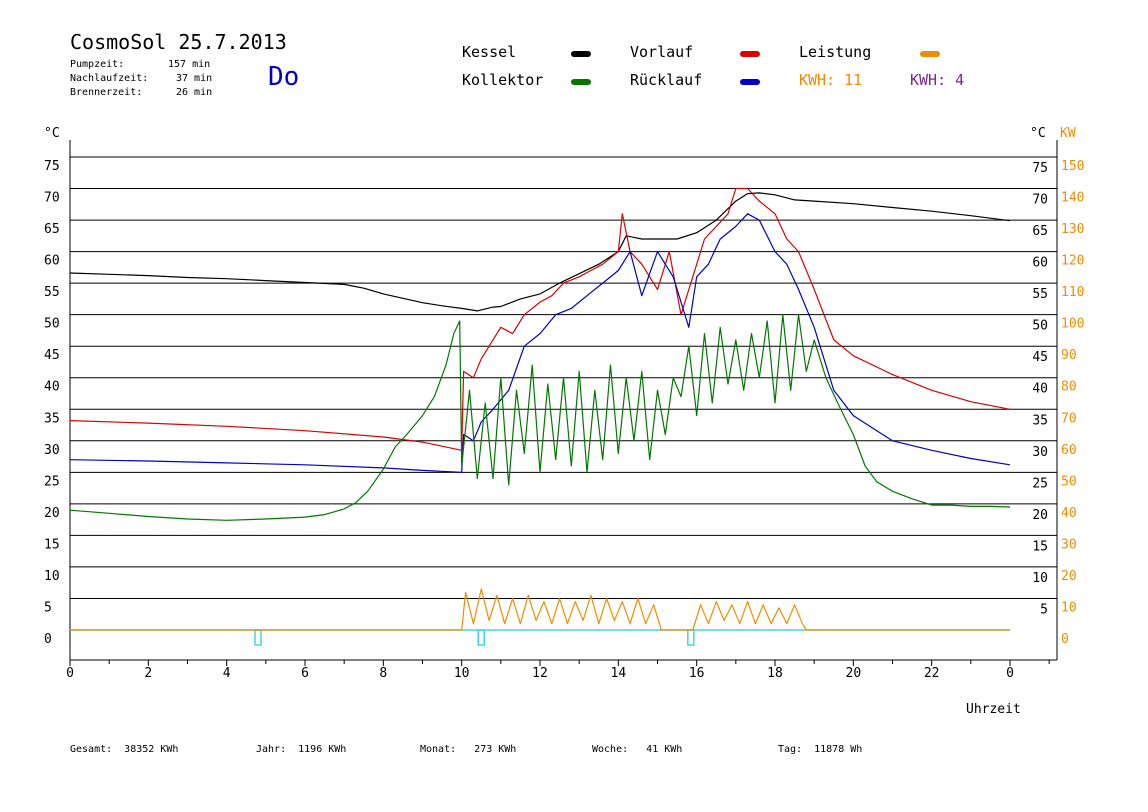  Describe the element at coordinates (52, 198) in the screenshot. I see `y-tick-label: 70` at that location.